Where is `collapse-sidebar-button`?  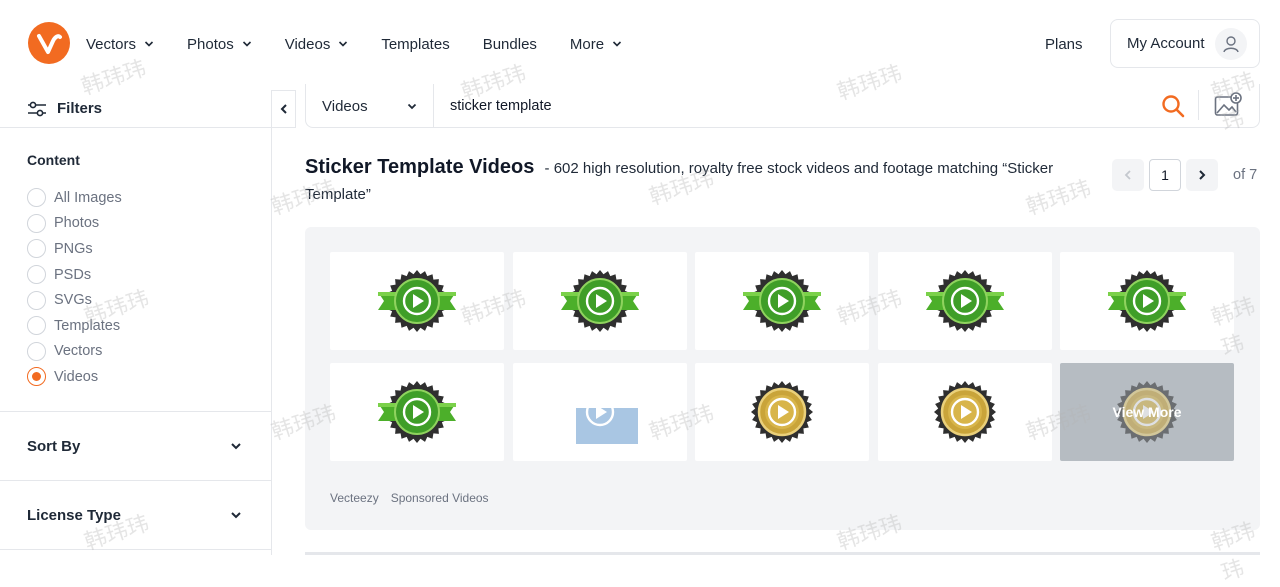 collapse-sidebar-button is located at coordinates (284, 109).